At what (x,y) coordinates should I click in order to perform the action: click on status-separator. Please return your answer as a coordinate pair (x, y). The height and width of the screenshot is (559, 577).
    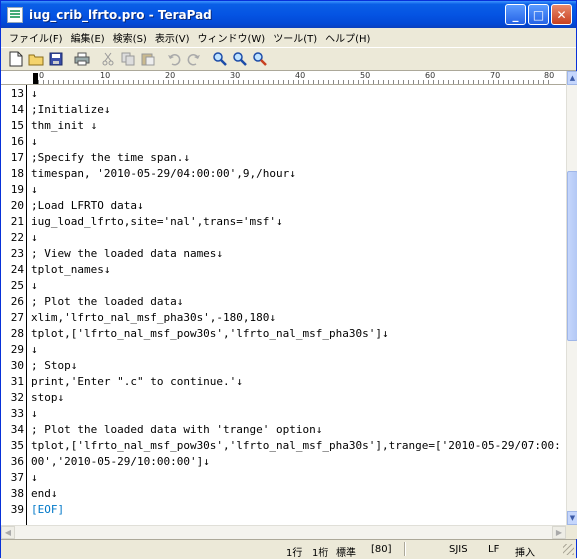
    Looking at the image, I should click on (404, 549).